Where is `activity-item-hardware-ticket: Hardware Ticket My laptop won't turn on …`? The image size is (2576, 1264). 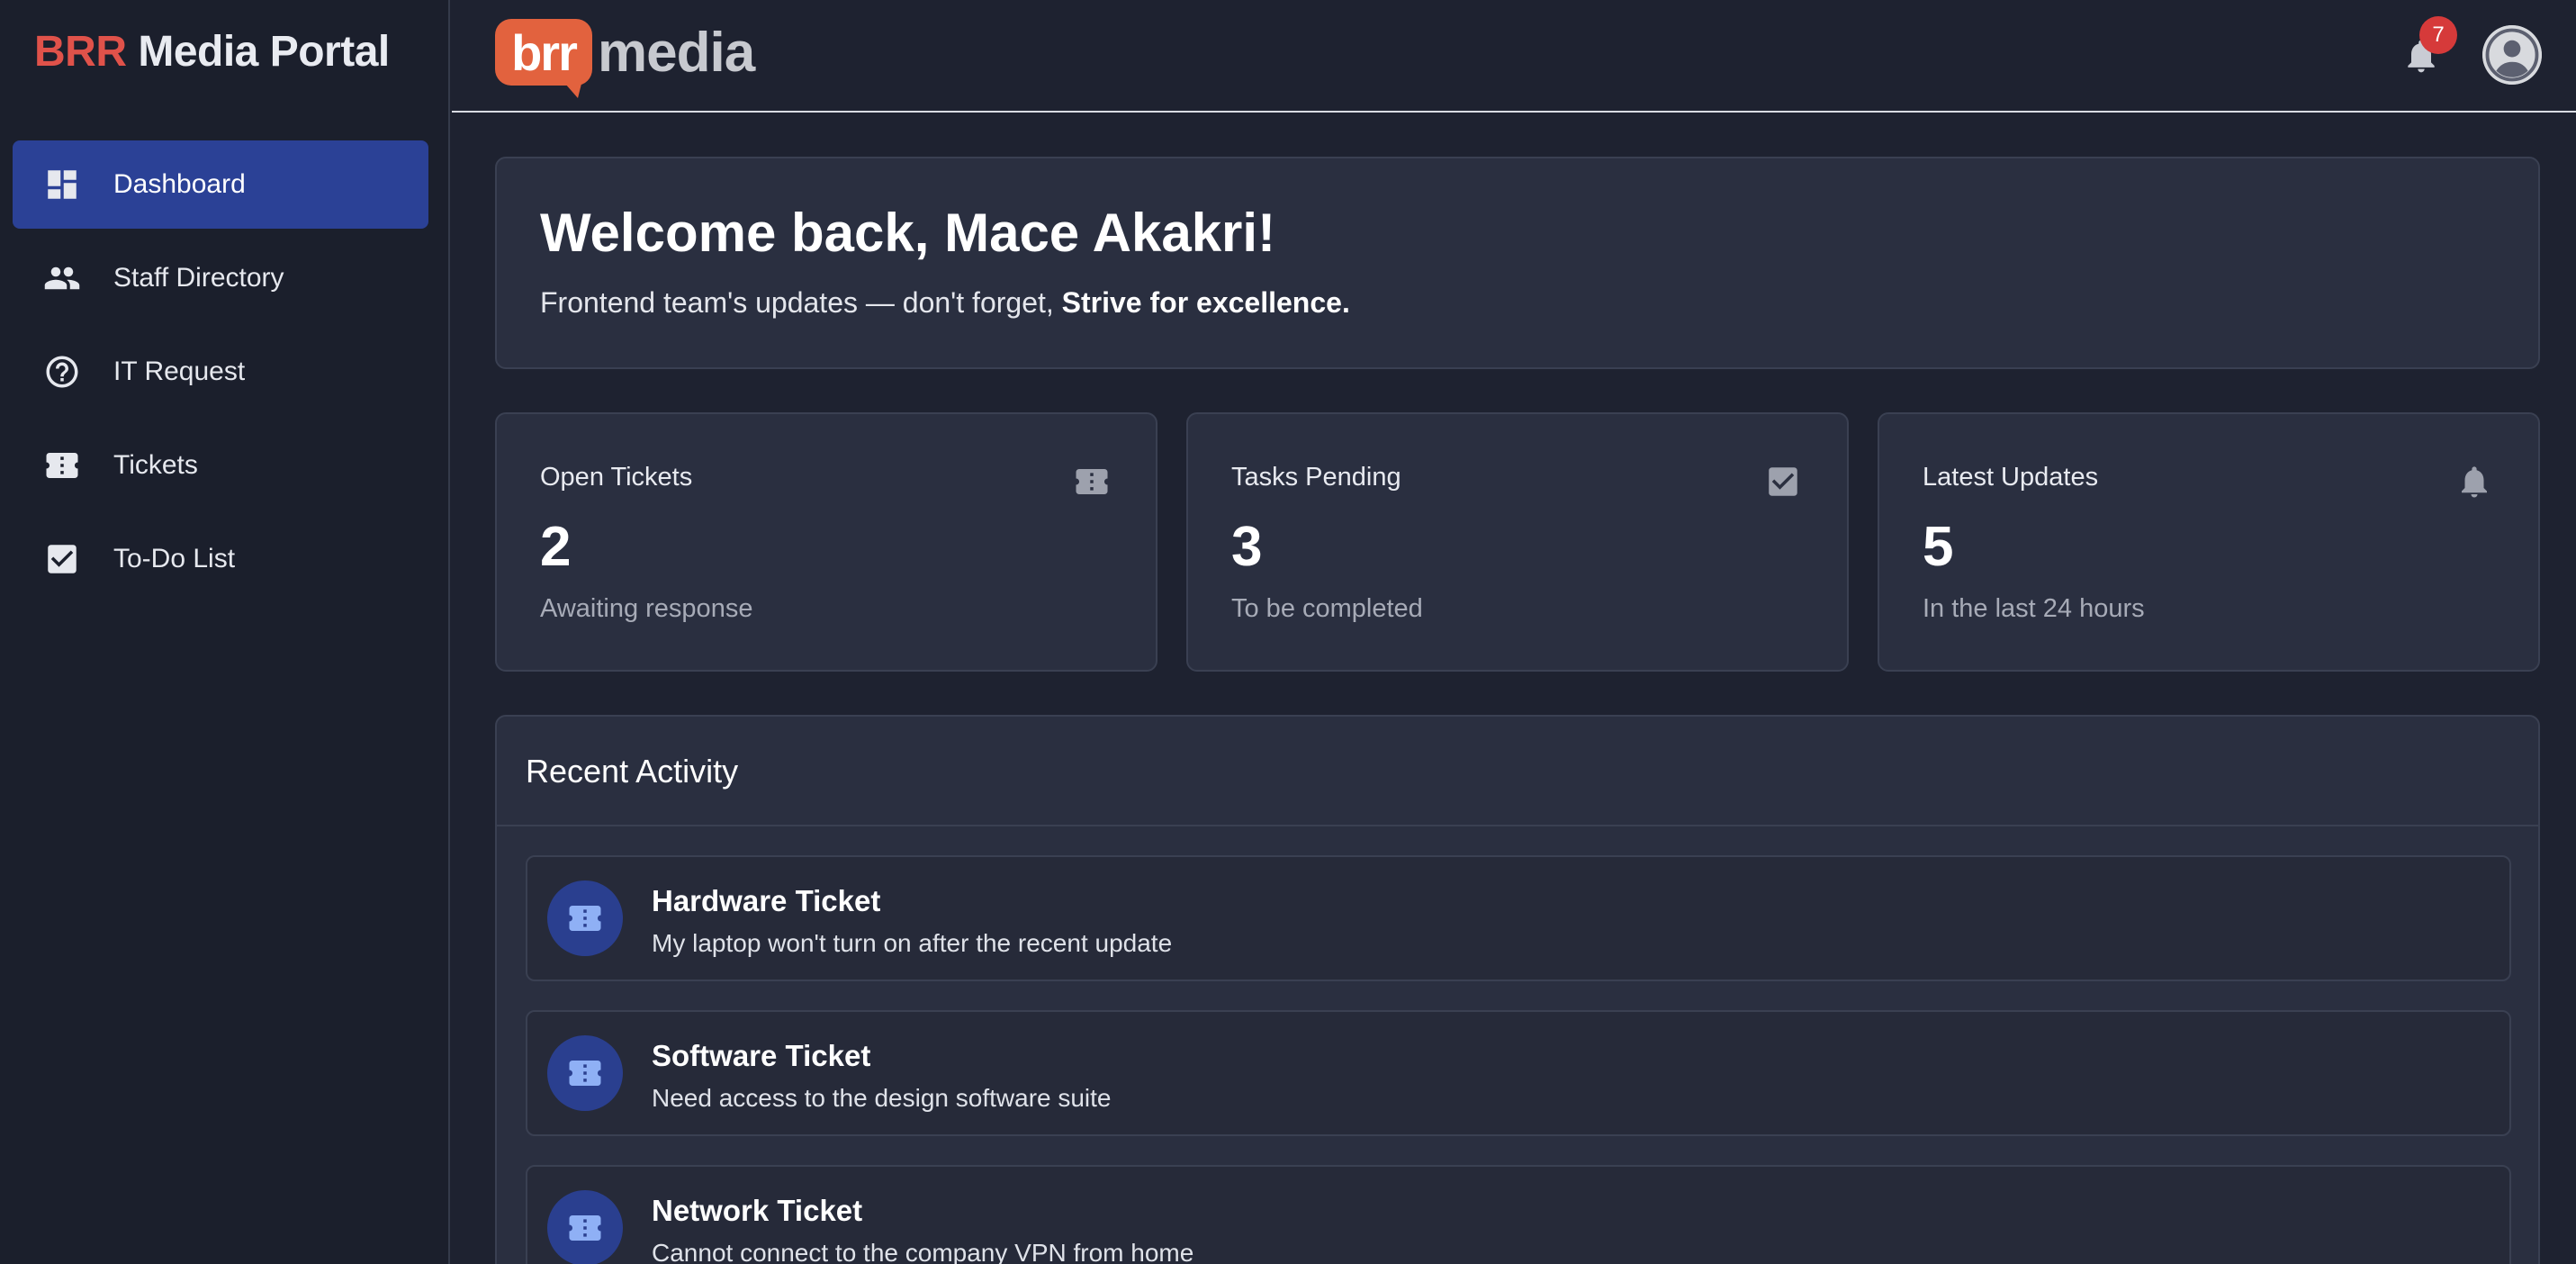 activity-item-hardware-ticket: Hardware Ticket My laptop won't turn on … is located at coordinates (1518, 918).